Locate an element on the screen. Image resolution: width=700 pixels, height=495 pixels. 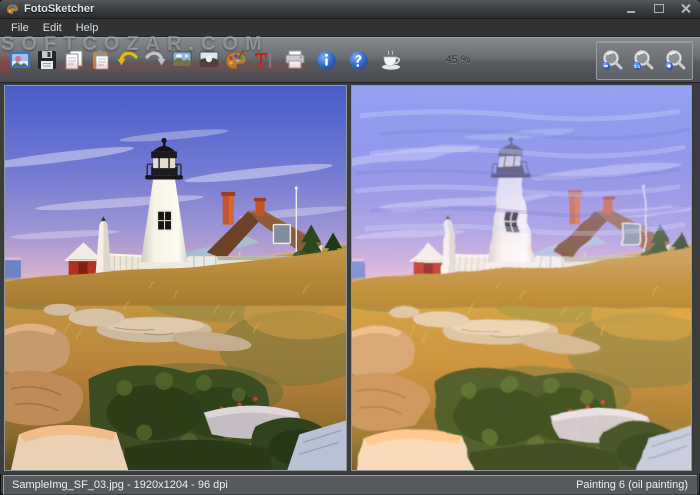
about-button is located at coordinates (326, 60).